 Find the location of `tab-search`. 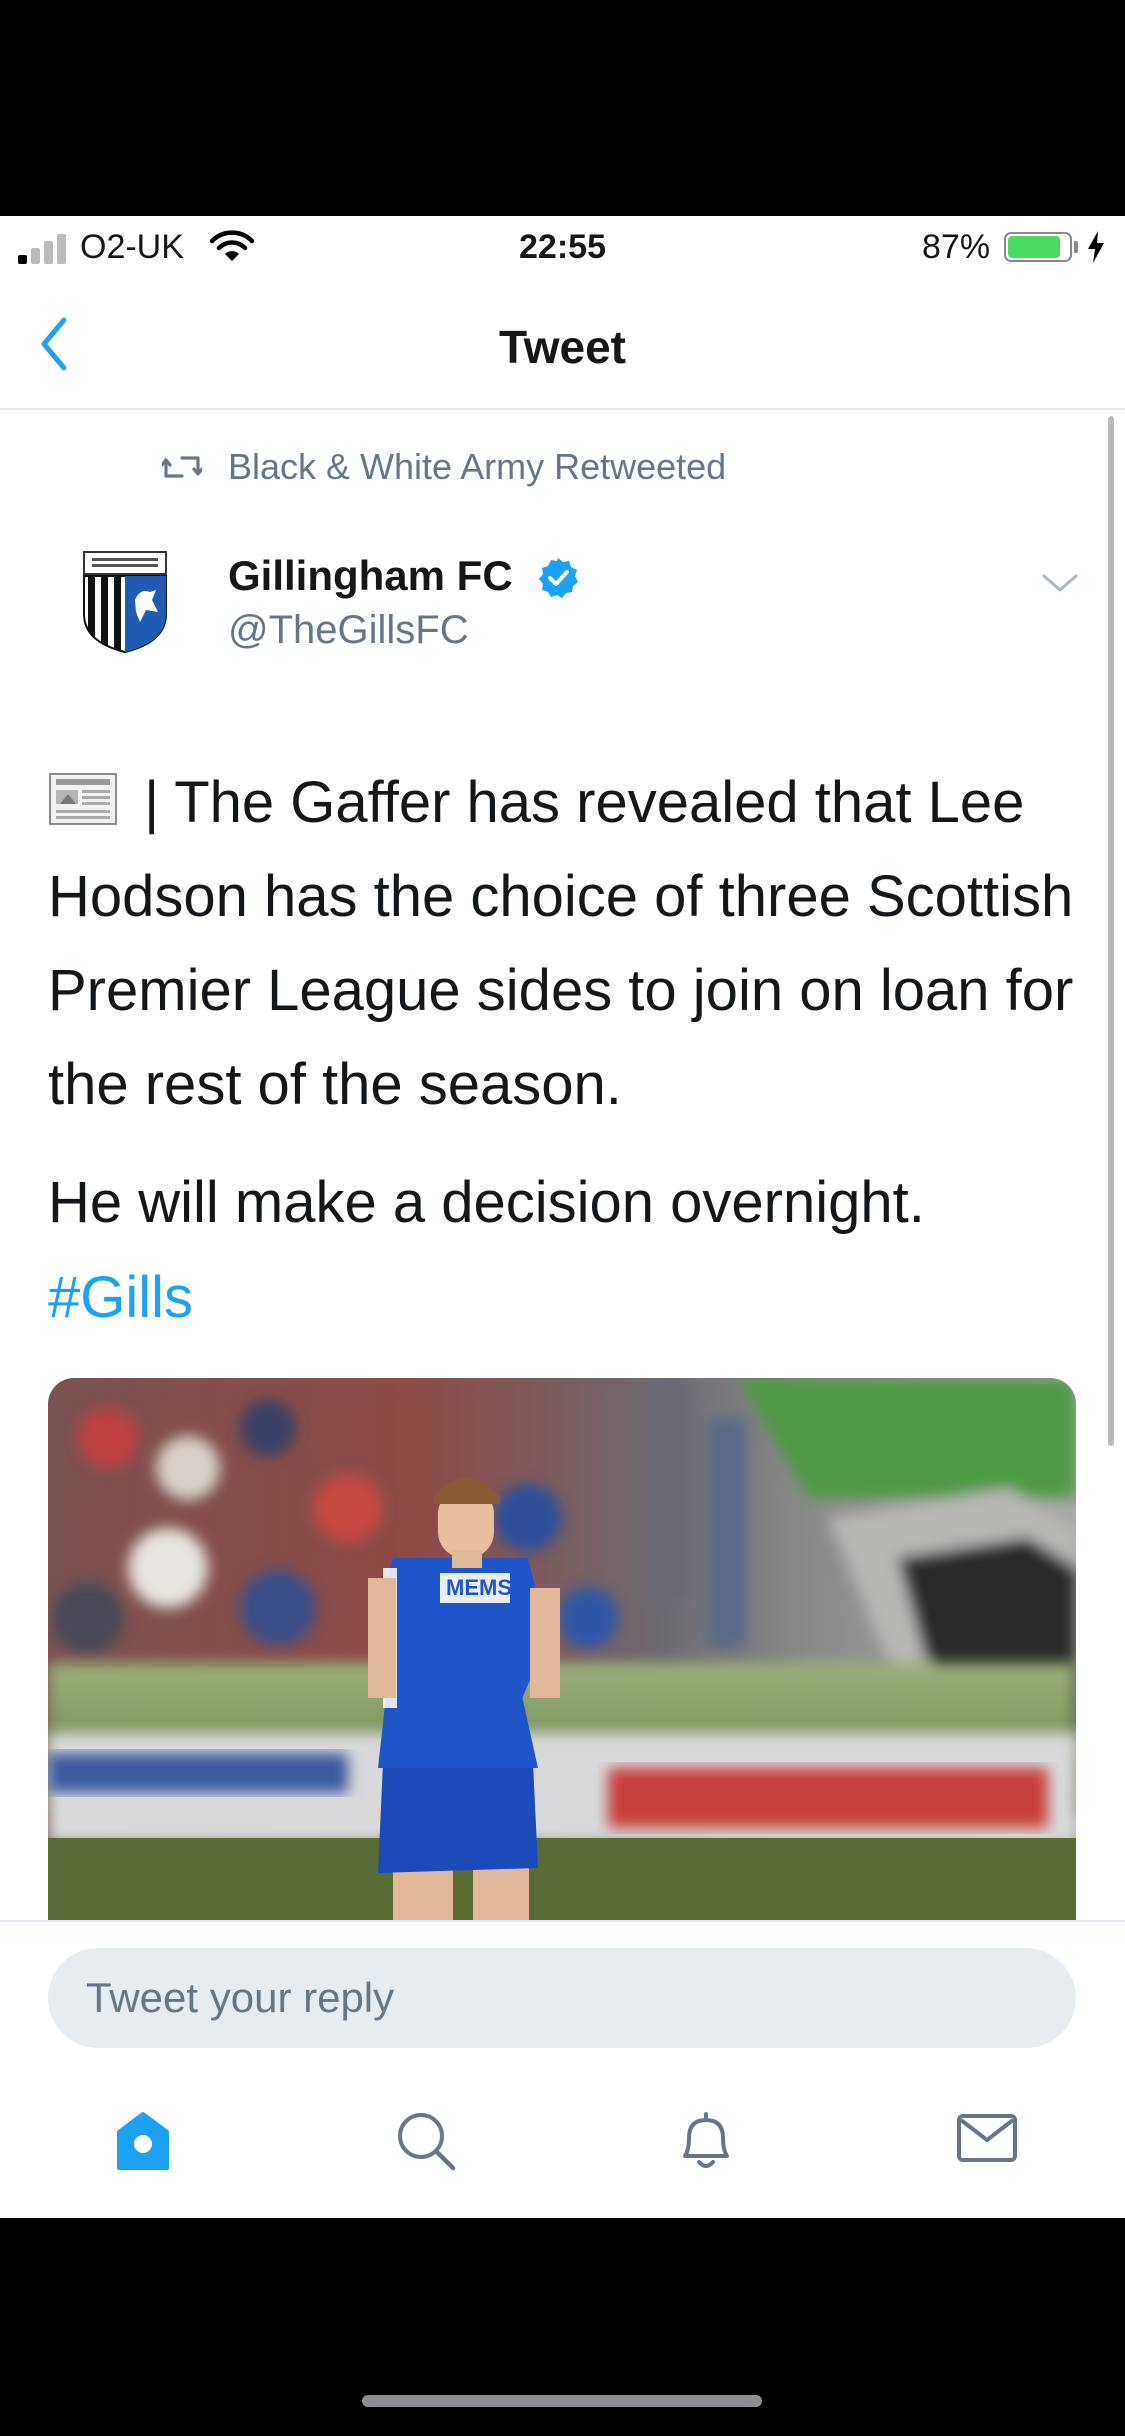

tab-search is located at coordinates (423, 2142).